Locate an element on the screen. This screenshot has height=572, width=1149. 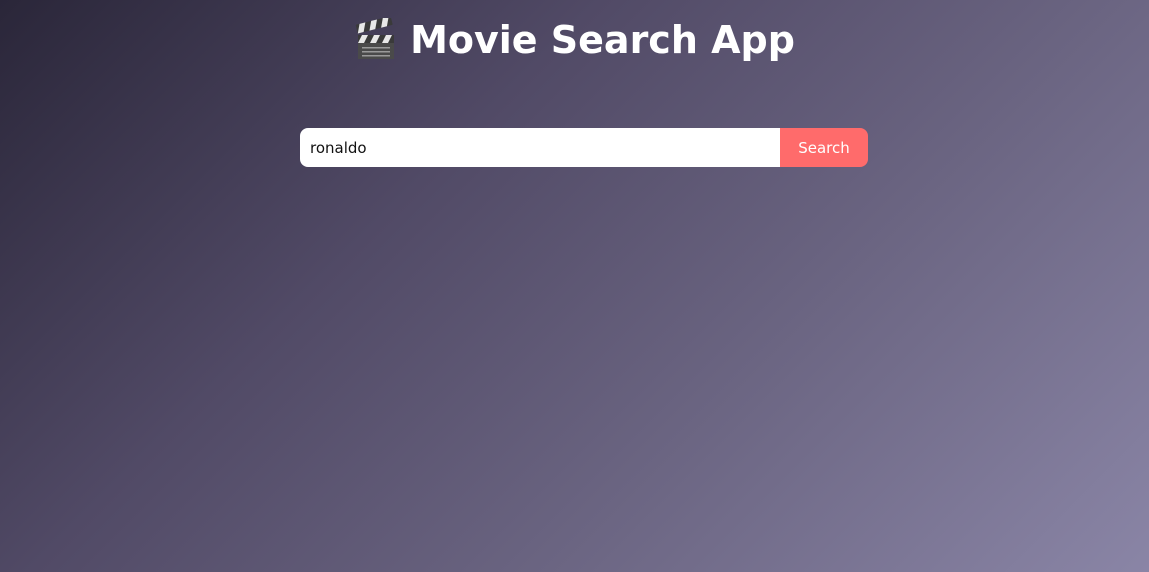
page-title: Movie Search App is located at coordinates (574, 40).